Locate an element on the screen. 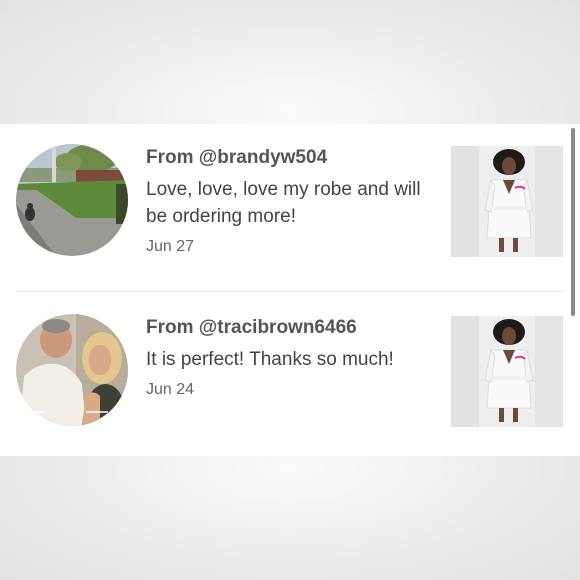  divider is located at coordinates (290, 291).